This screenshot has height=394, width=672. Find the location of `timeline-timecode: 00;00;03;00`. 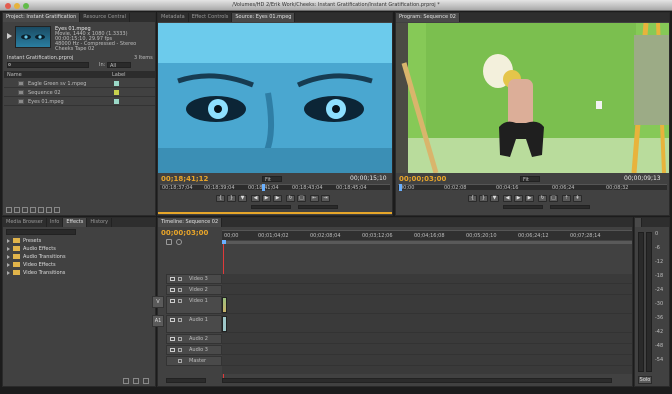

timeline-timecode: 00;00;03;00 is located at coordinates (184, 233).